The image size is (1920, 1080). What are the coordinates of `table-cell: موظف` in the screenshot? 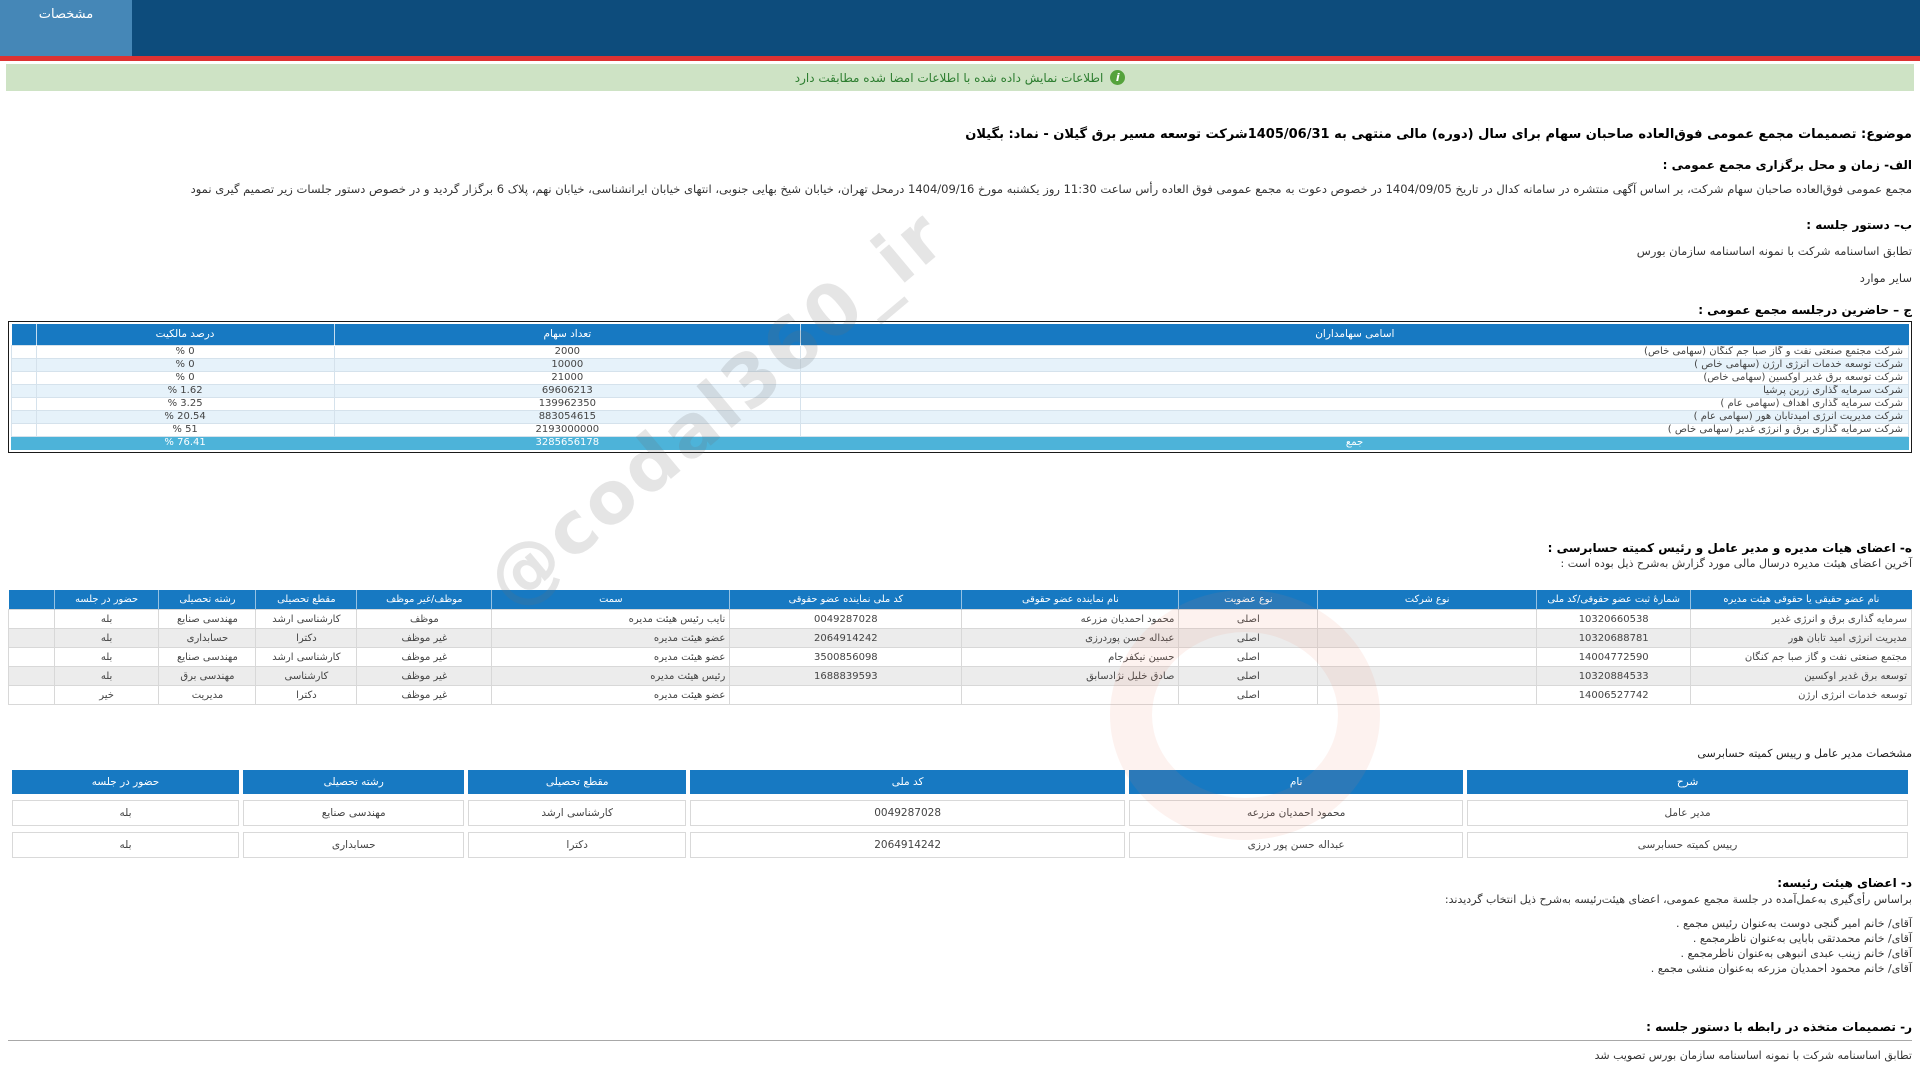 It's located at (424, 619).